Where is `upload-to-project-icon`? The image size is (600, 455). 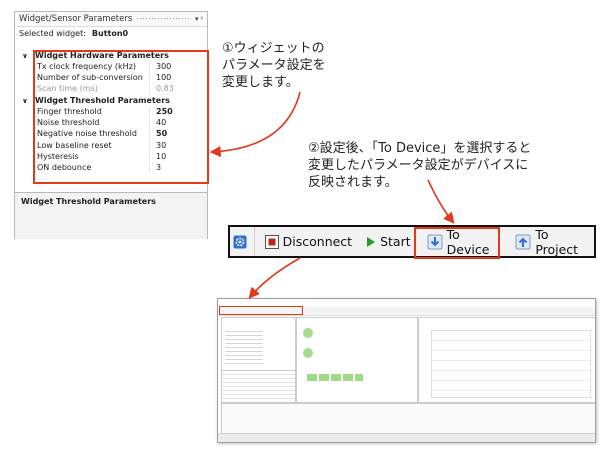
upload-to-project-icon is located at coordinates (523, 242).